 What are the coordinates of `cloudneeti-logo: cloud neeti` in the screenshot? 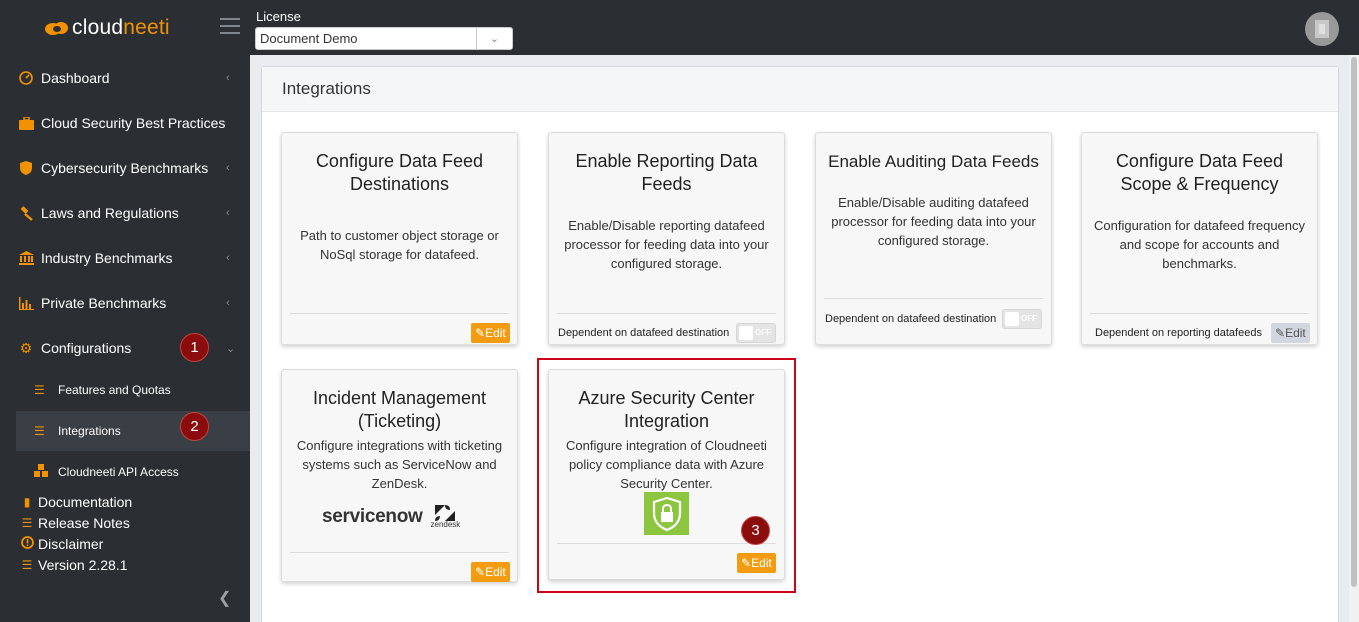 It's located at (107, 28).